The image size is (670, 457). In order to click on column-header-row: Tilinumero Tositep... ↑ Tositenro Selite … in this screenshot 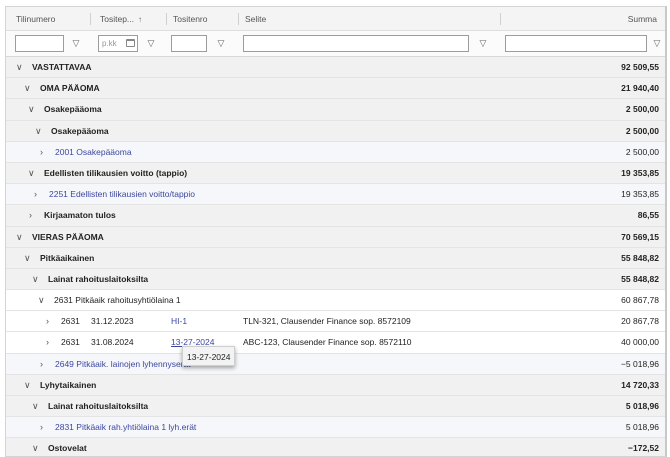, I will do `click(335, 19)`.